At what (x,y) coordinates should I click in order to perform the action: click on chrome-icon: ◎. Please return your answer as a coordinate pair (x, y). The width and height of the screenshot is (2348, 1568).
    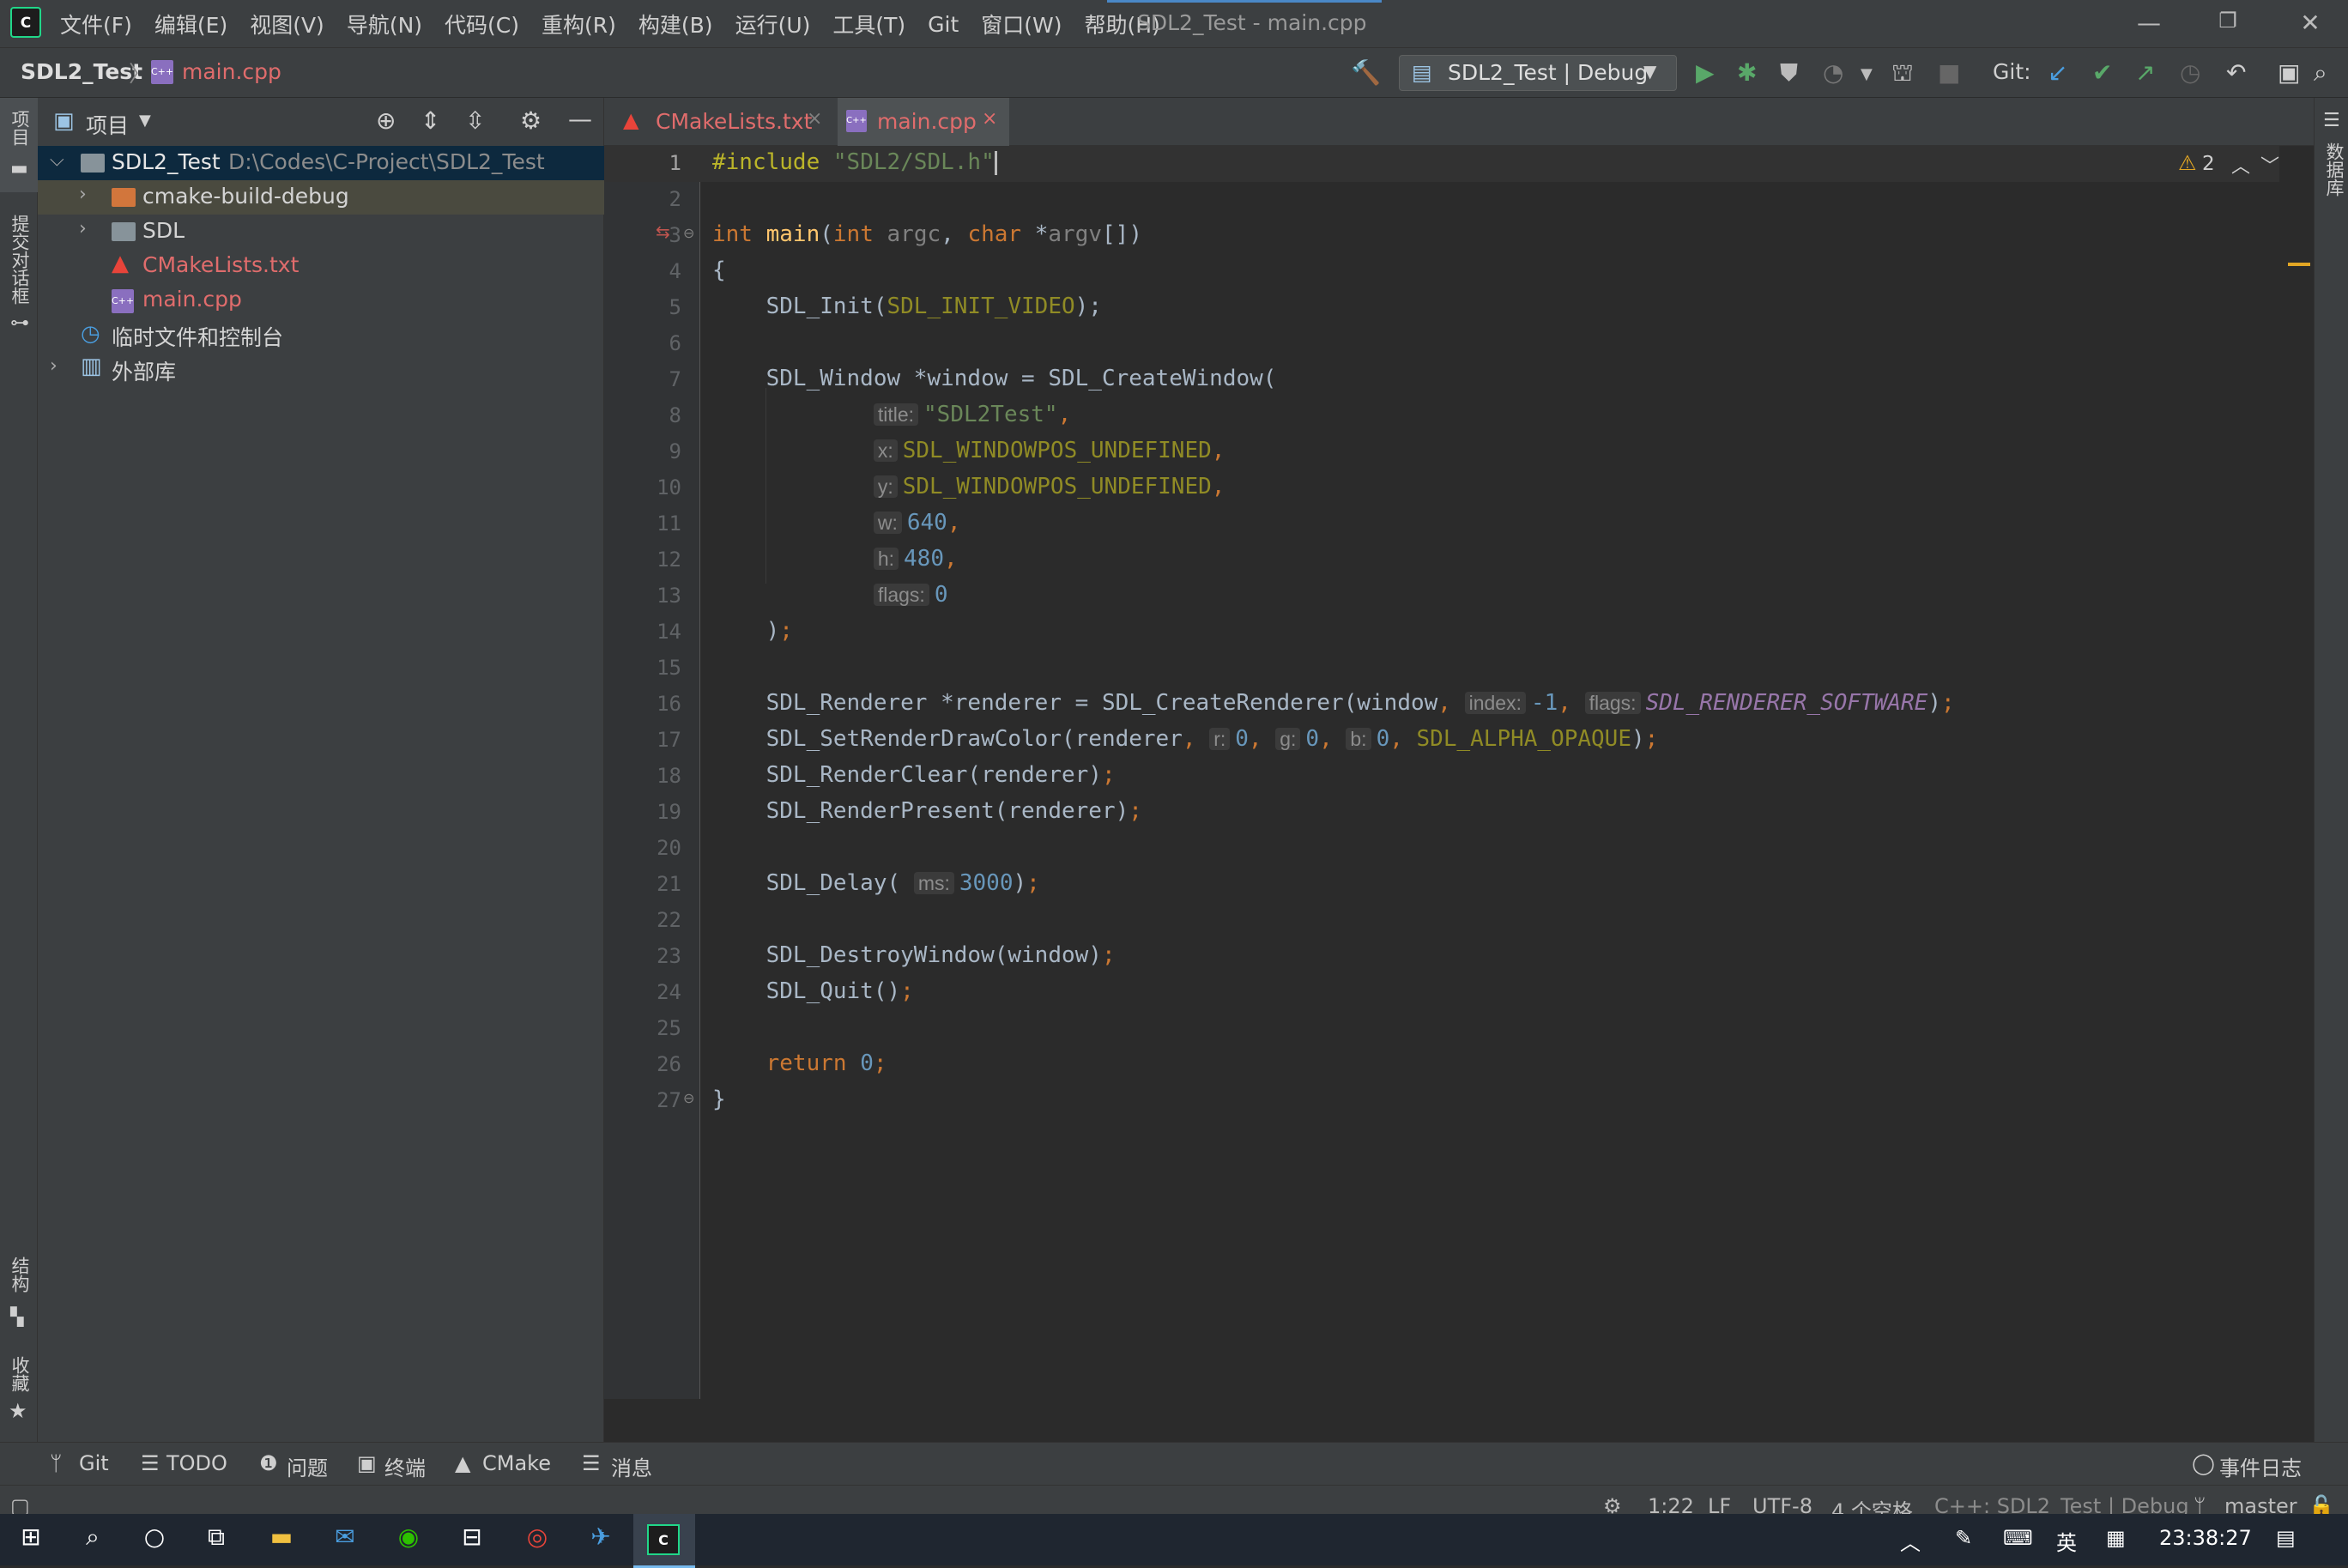
    Looking at the image, I should click on (537, 1540).